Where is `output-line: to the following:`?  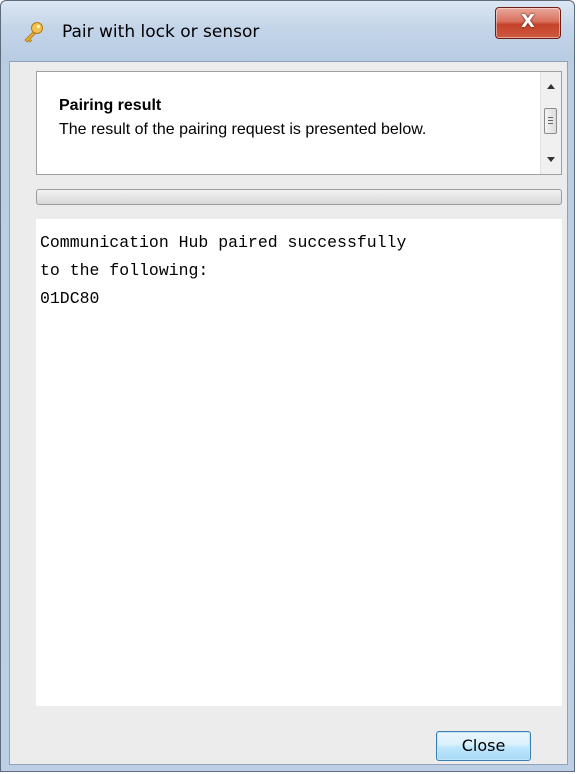 output-line: to the following: is located at coordinates (124, 270).